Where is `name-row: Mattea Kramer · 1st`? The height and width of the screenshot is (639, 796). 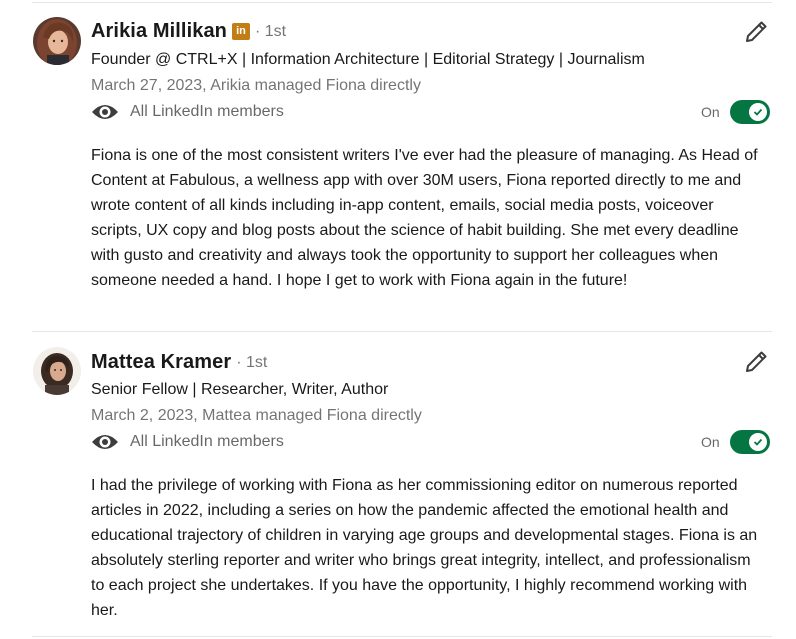
name-row: Mattea Kramer · 1st is located at coordinates (179, 362).